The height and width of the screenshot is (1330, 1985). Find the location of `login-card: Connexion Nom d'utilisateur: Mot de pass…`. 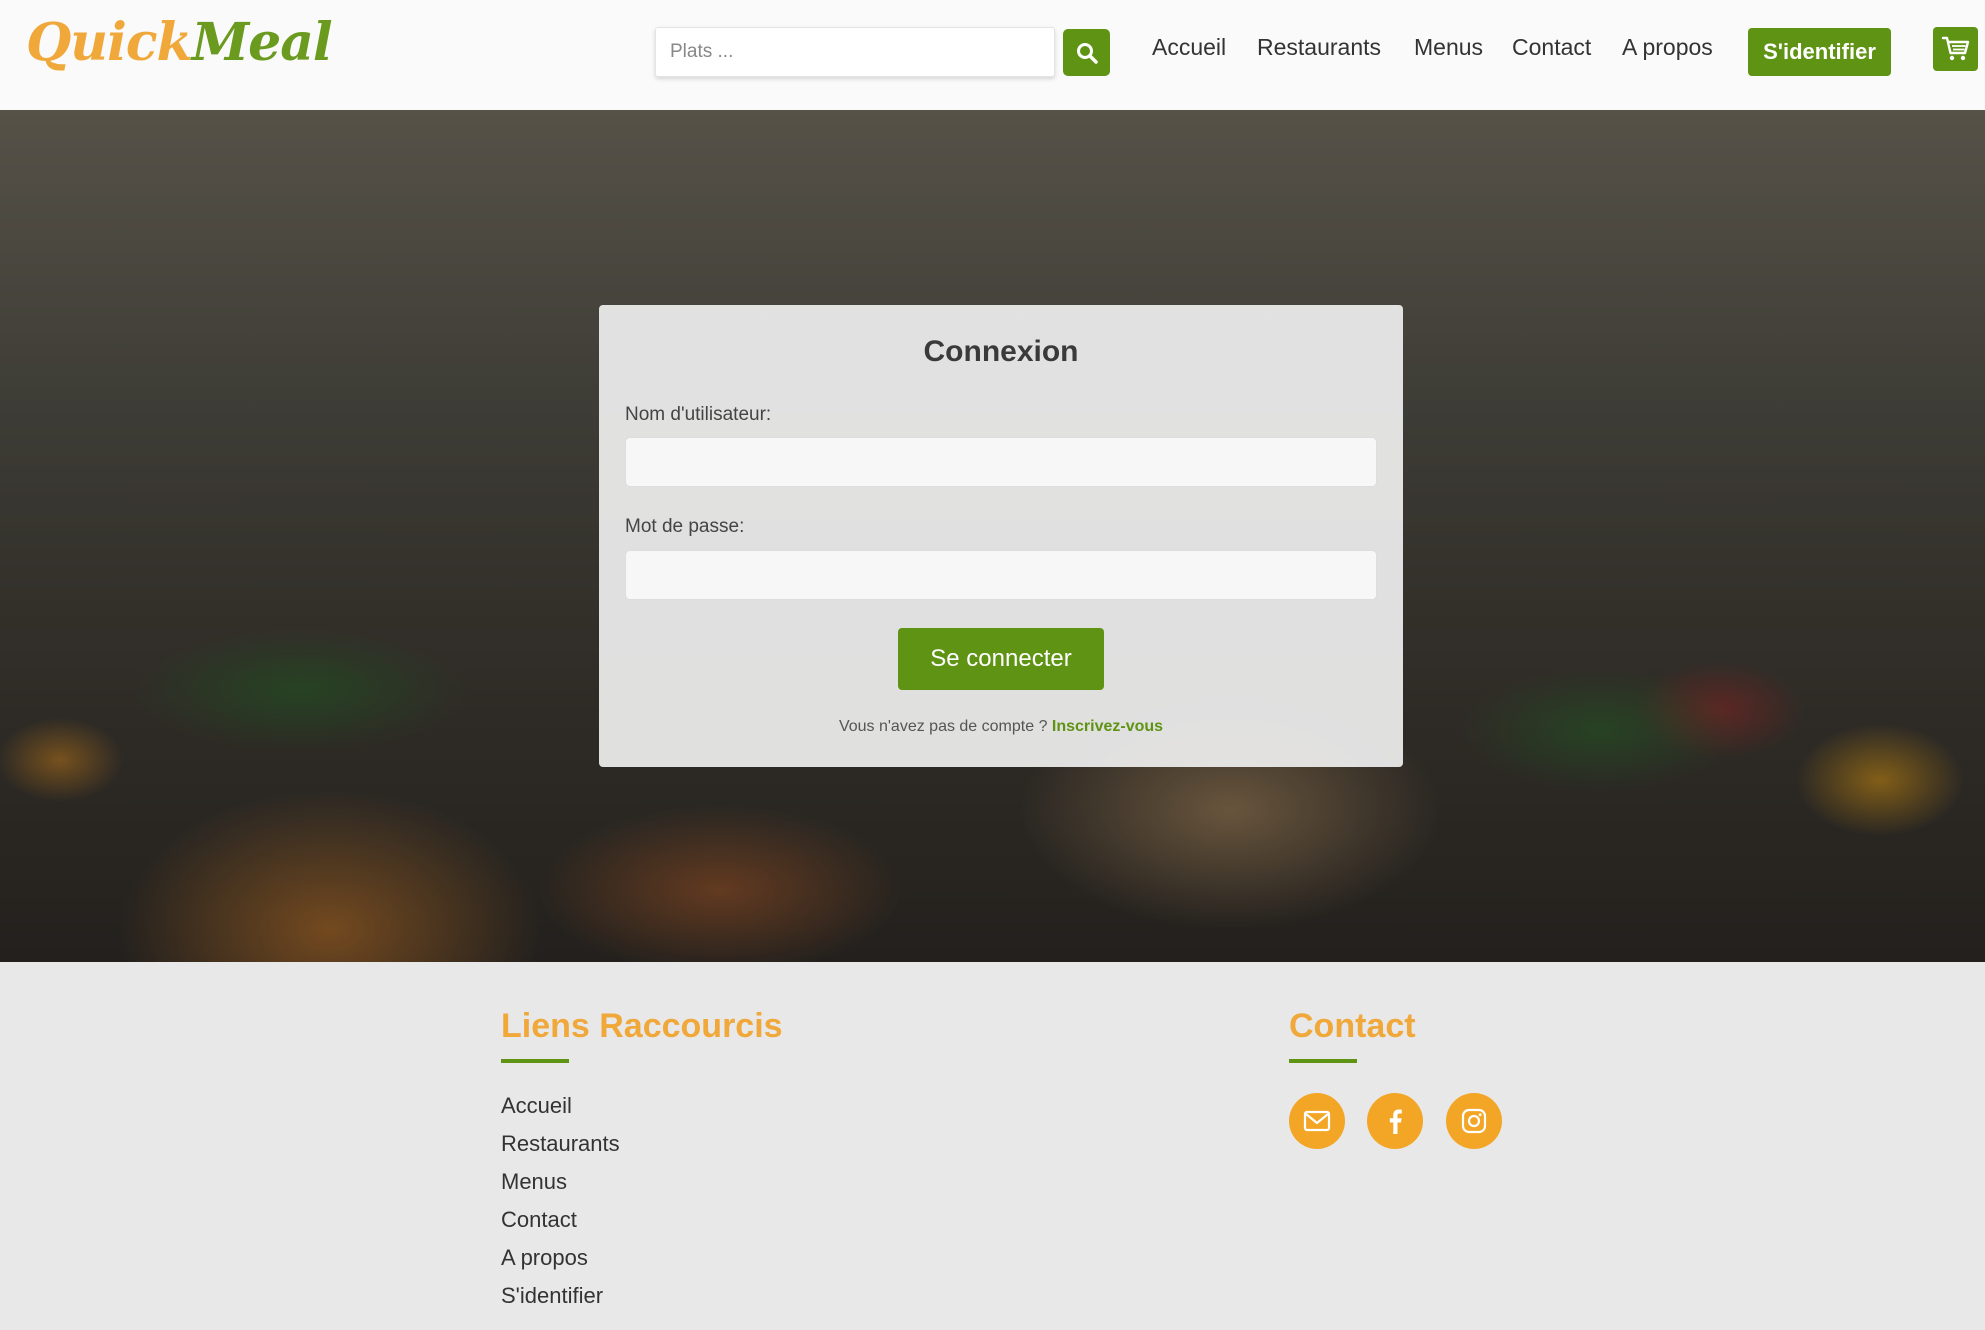

login-card: Connexion Nom d'utilisateur: Mot de pass… is located at coordinates (1001, 536).